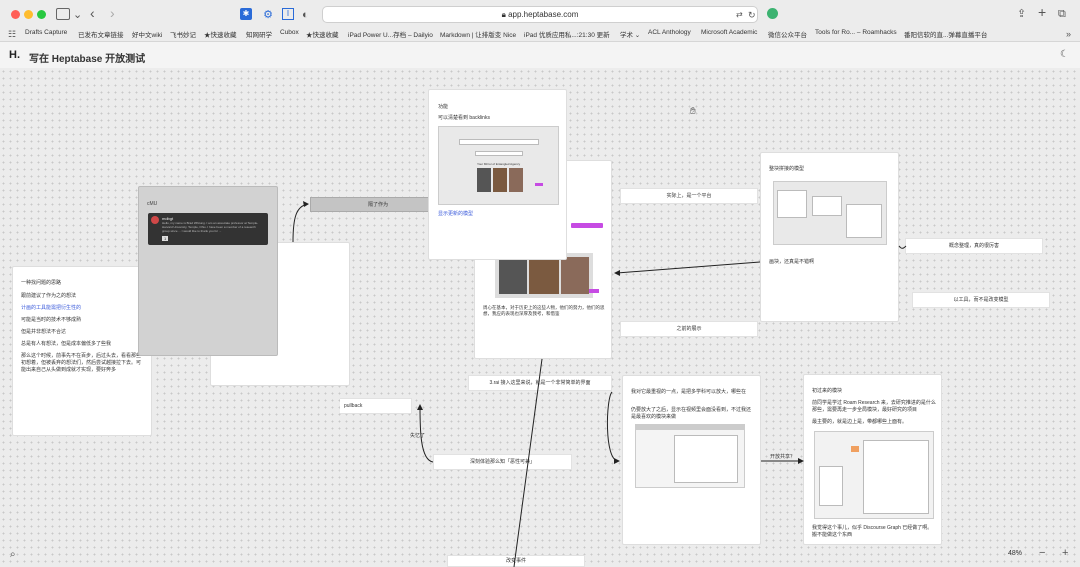 The image size is (1080, 567). What do you see at coordinates (28, 14) in the screenshot?
I see `minimize-window-button` at bounding box center [28, 14].